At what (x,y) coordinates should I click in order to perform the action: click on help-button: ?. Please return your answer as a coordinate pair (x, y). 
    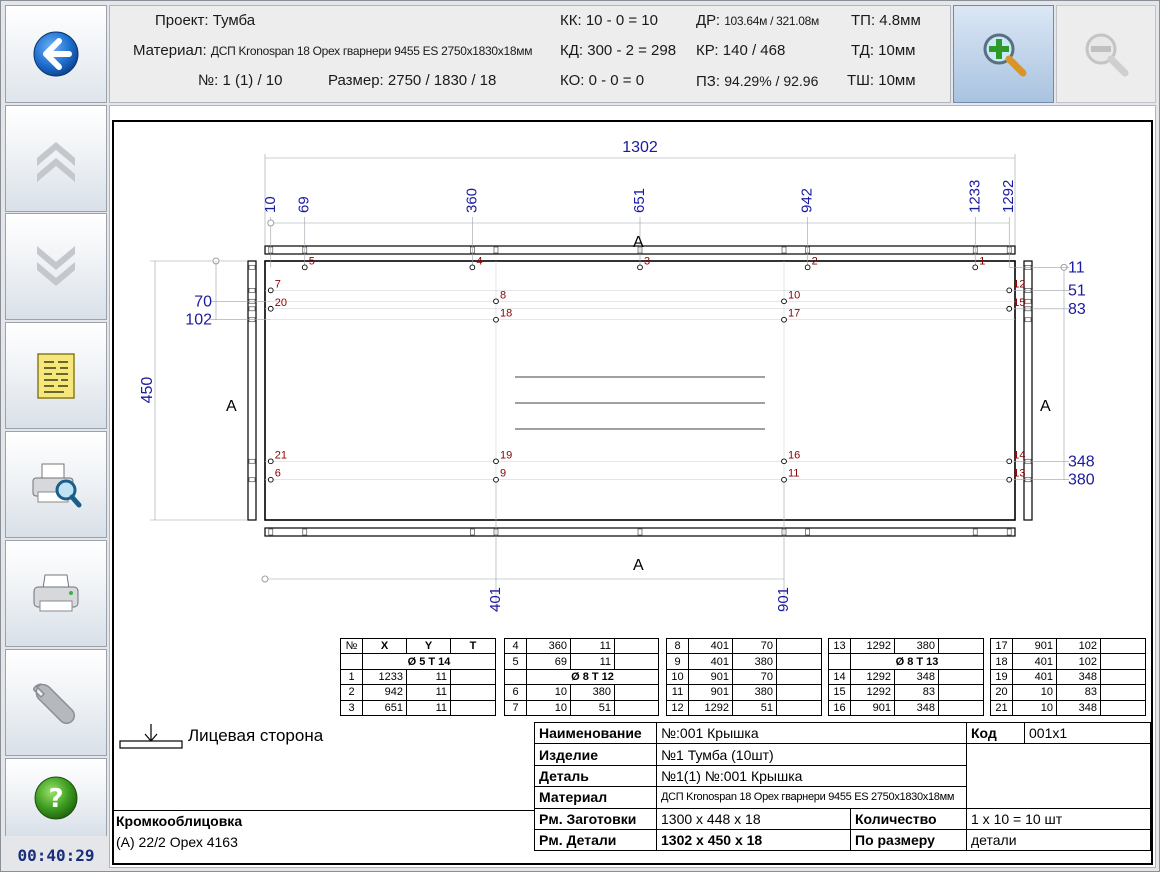
    Looking at the image, I should click on (56, 797).